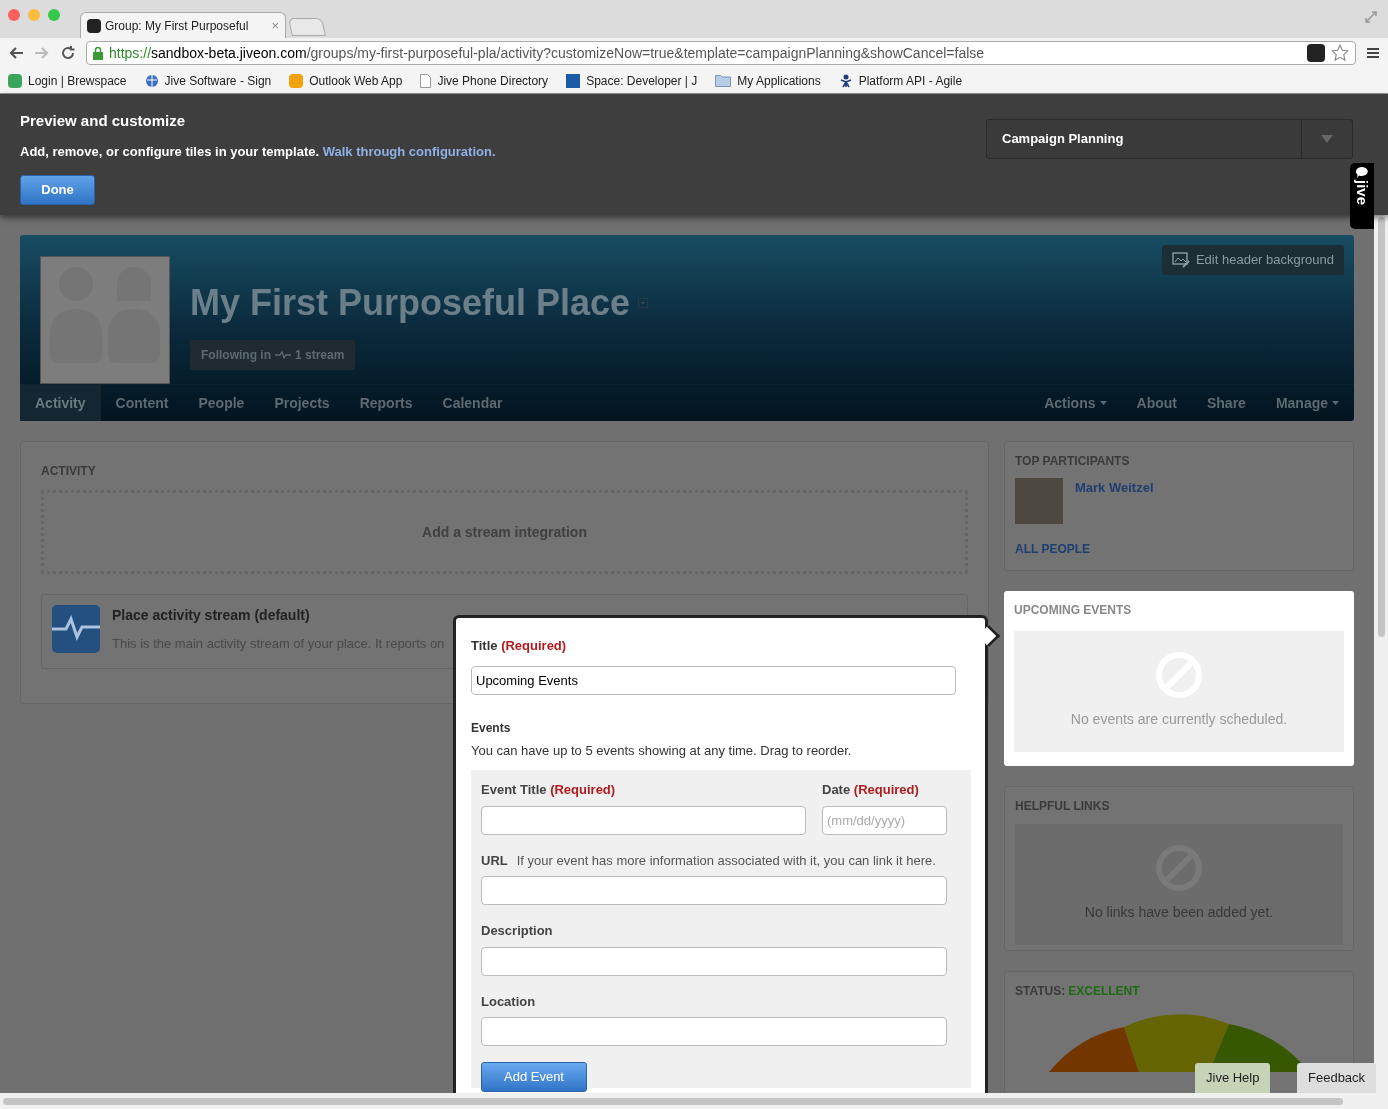  What do you see at coordinates (713, 680) in the screenshot?
I see `title-input: Upcoming Events` at bounding box center [713, 680].